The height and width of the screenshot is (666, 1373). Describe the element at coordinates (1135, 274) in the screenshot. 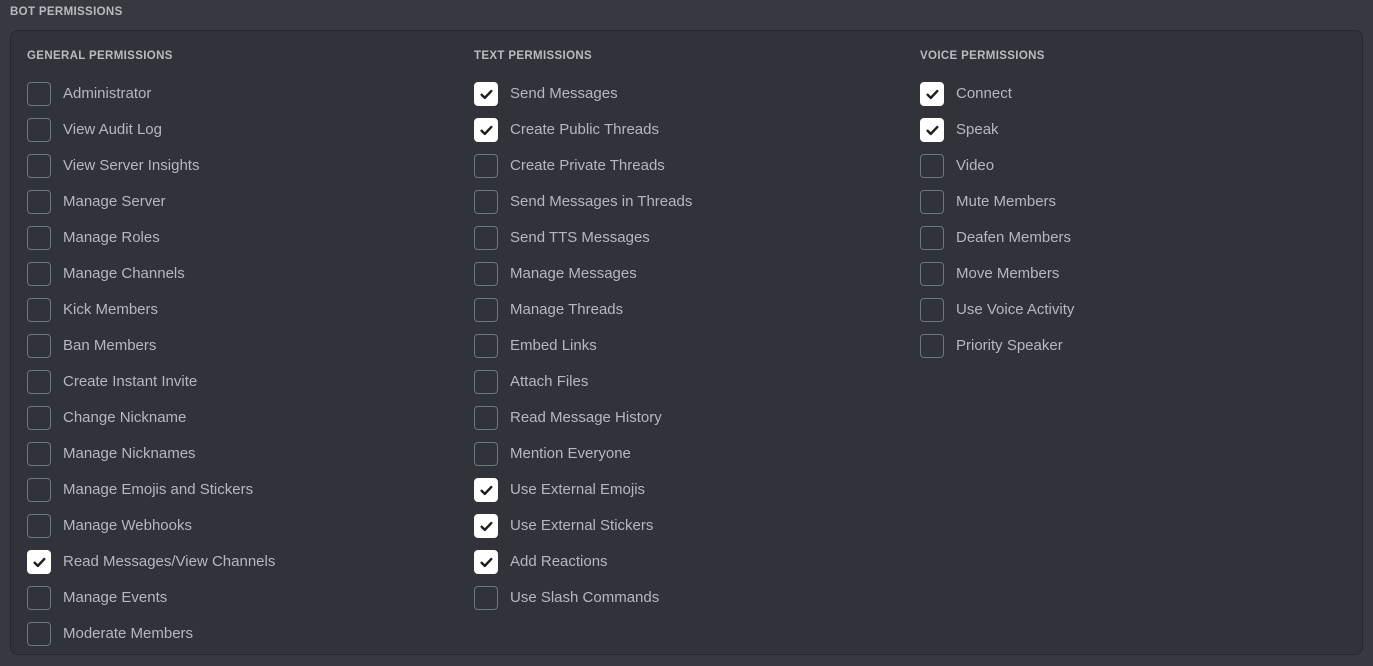

I see `permission-row: Move Members` at that location.